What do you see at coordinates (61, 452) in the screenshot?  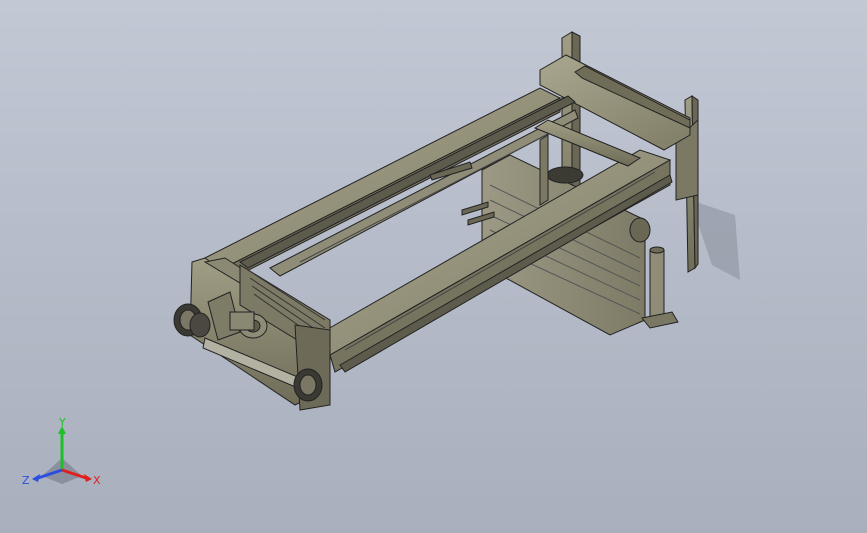 I see `coordinate-triad: Y X Z` at bounding box center [61, 452].